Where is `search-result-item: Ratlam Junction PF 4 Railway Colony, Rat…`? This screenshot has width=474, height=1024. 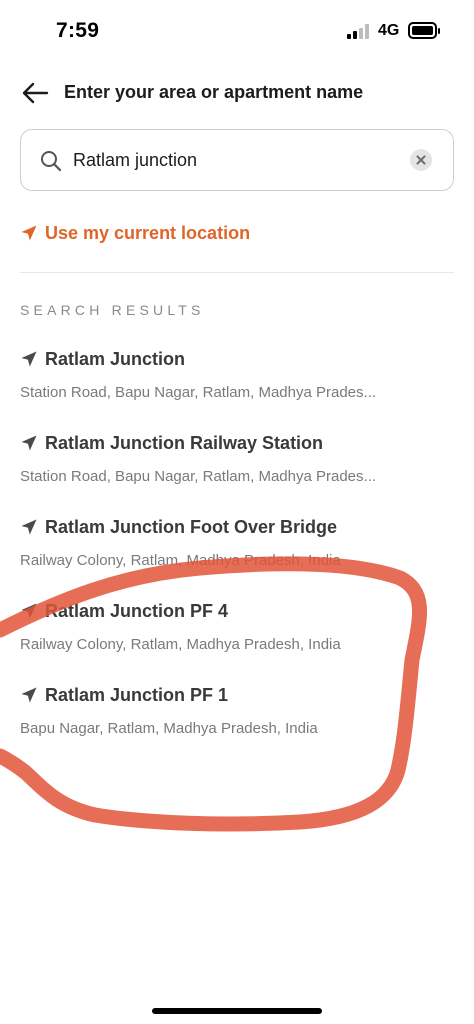
search-result-item: Ratlam Junction PF 4 Railway Colony, Rat… is located at coordinates (240, 640).